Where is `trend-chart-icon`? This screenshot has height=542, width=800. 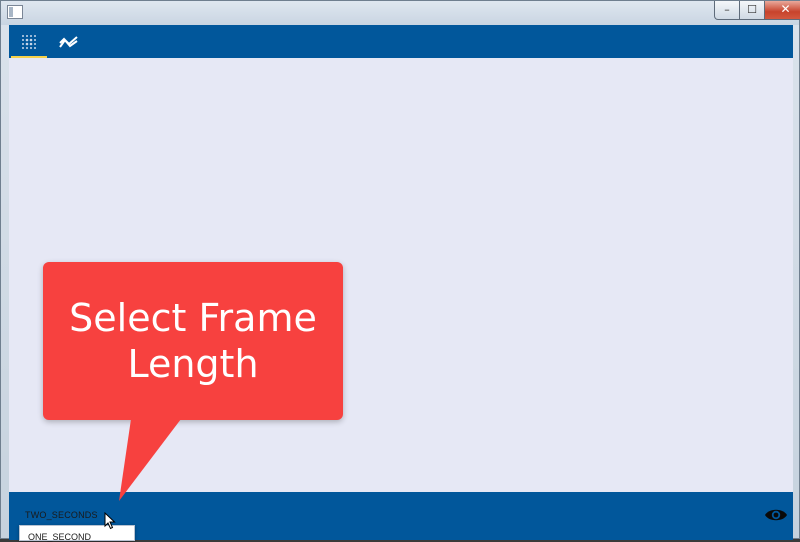 trend-chart-icon is located at coordinates (68, 41).